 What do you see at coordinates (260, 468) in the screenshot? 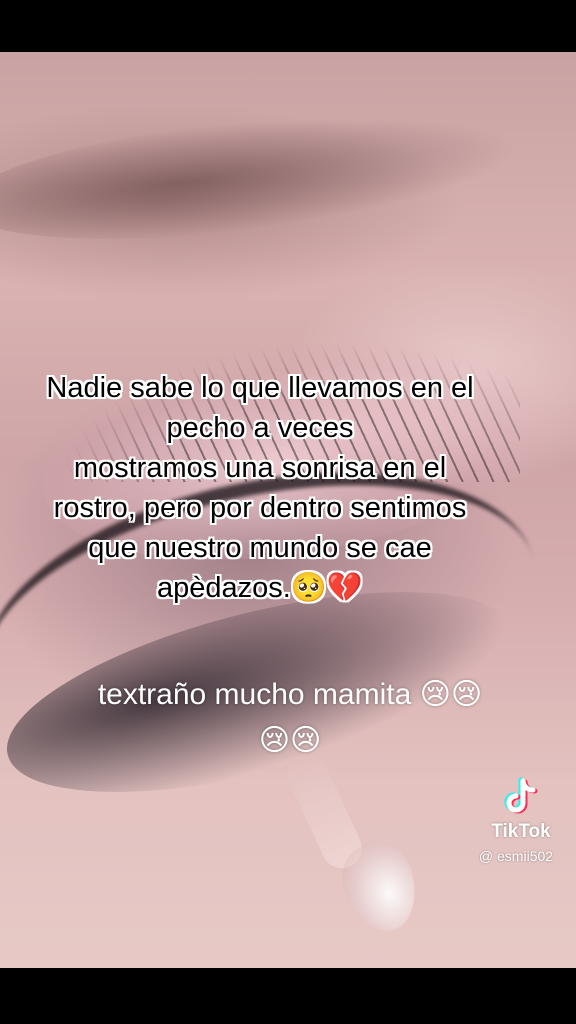
I see `caption-line: mostramos una sonrisa en el` at bounding box center [260, 468].